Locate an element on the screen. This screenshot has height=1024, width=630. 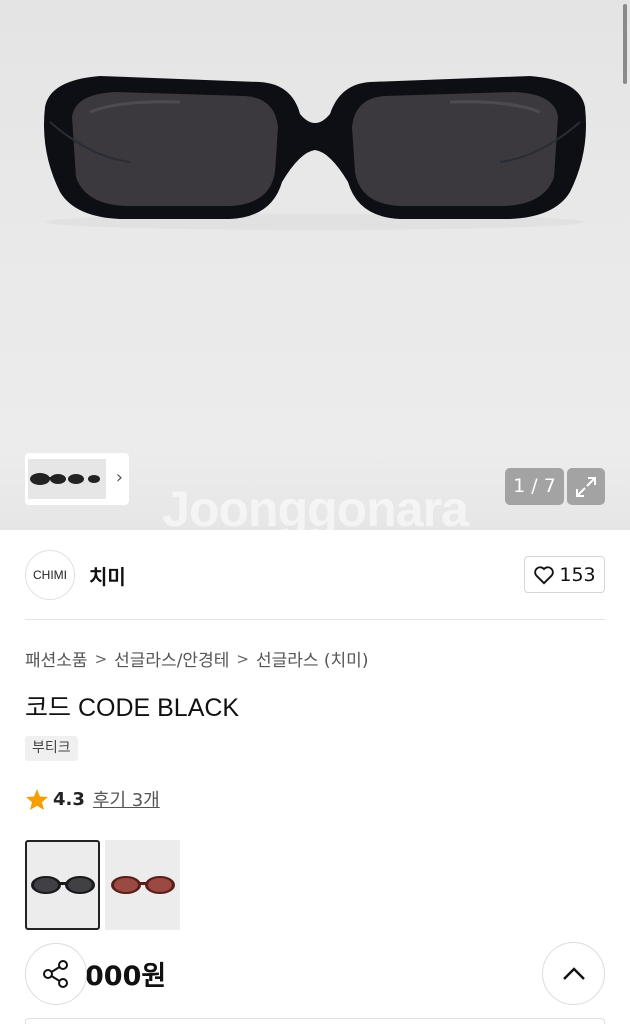
scrollbar is located at coordinates (625, 44).